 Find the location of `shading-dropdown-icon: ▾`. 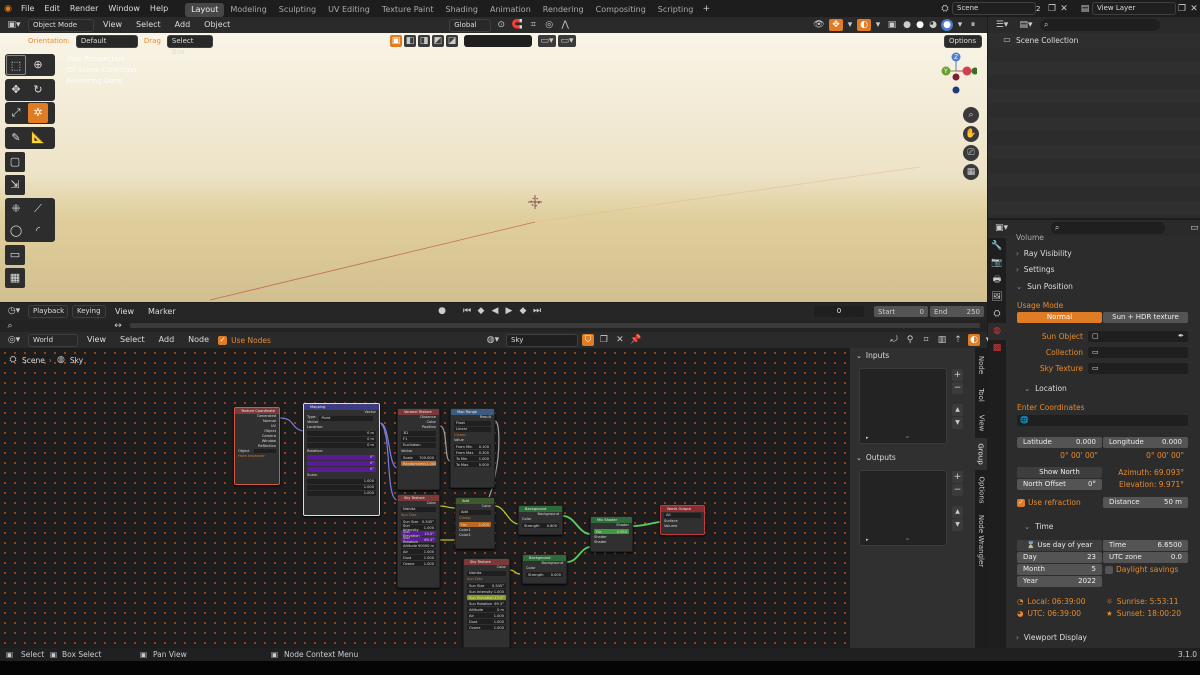

shading-dropdown-icon: ▾ is located at coordinates (960, 25).